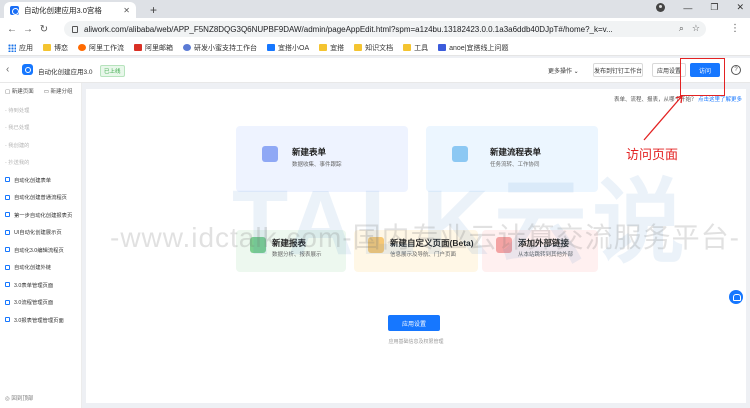 The height and width of the screenshot is (408, 750). I want to click on bookmark-item: 知识文档, so click(373, 48).